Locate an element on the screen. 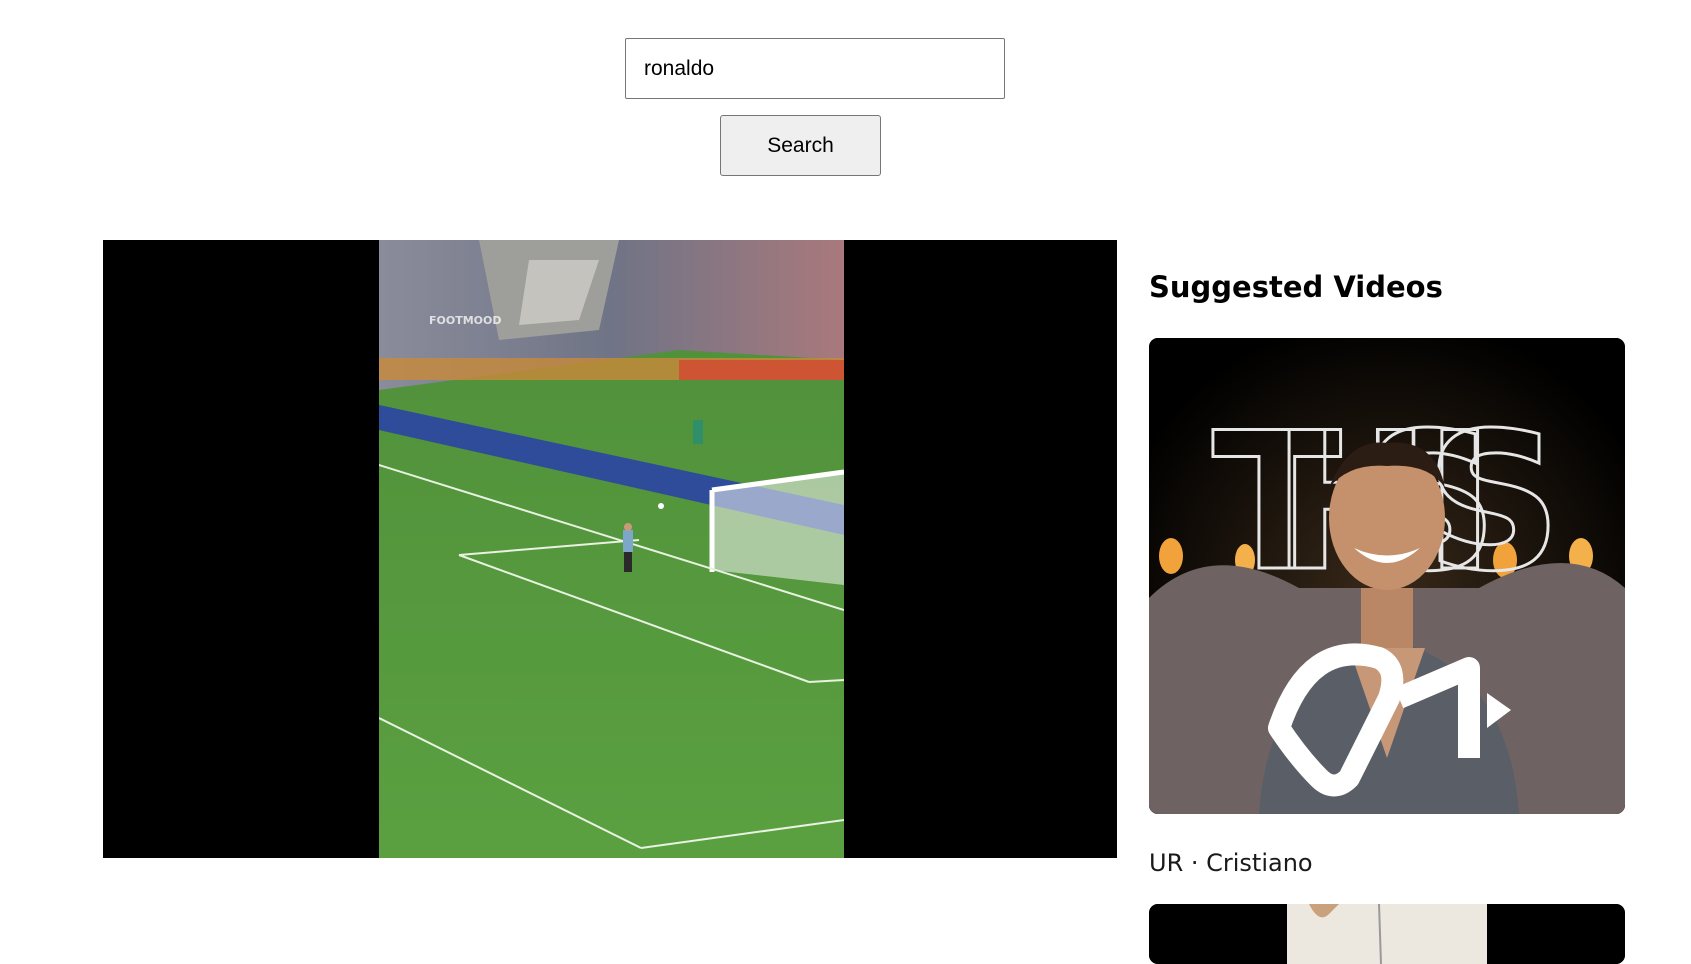  suggested-video-thumbnail: THIS IS UR is located at coordinates (1387, 576).